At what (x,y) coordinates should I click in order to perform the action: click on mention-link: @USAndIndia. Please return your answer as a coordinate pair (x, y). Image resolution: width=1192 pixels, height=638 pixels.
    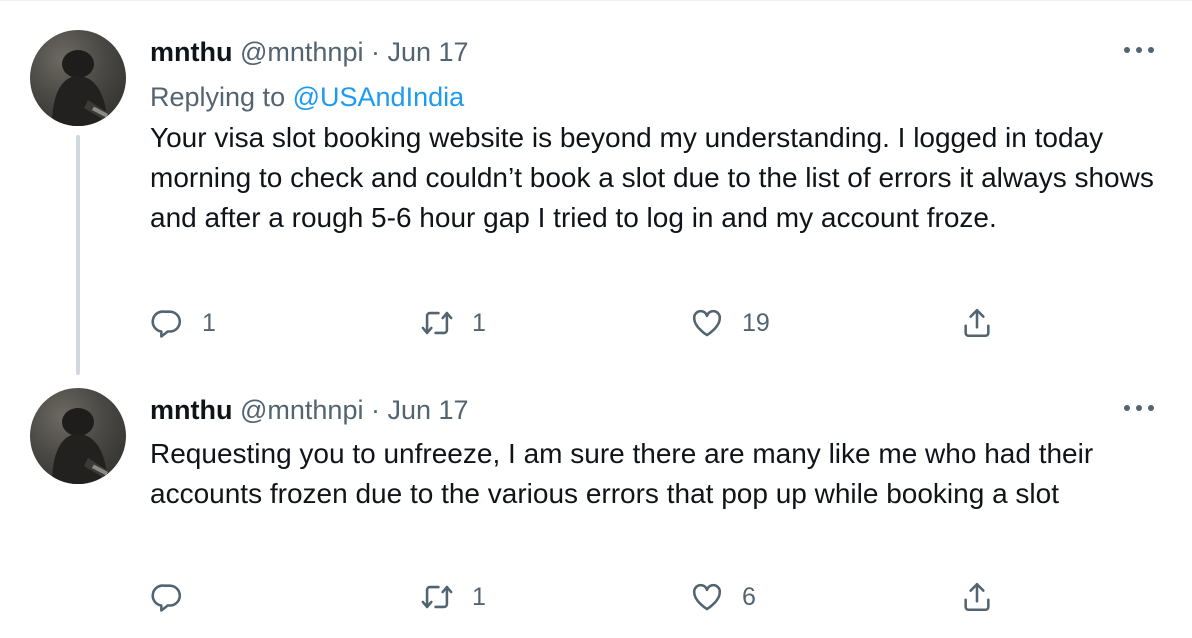
    Looking at the image, I should click on (379, 97).